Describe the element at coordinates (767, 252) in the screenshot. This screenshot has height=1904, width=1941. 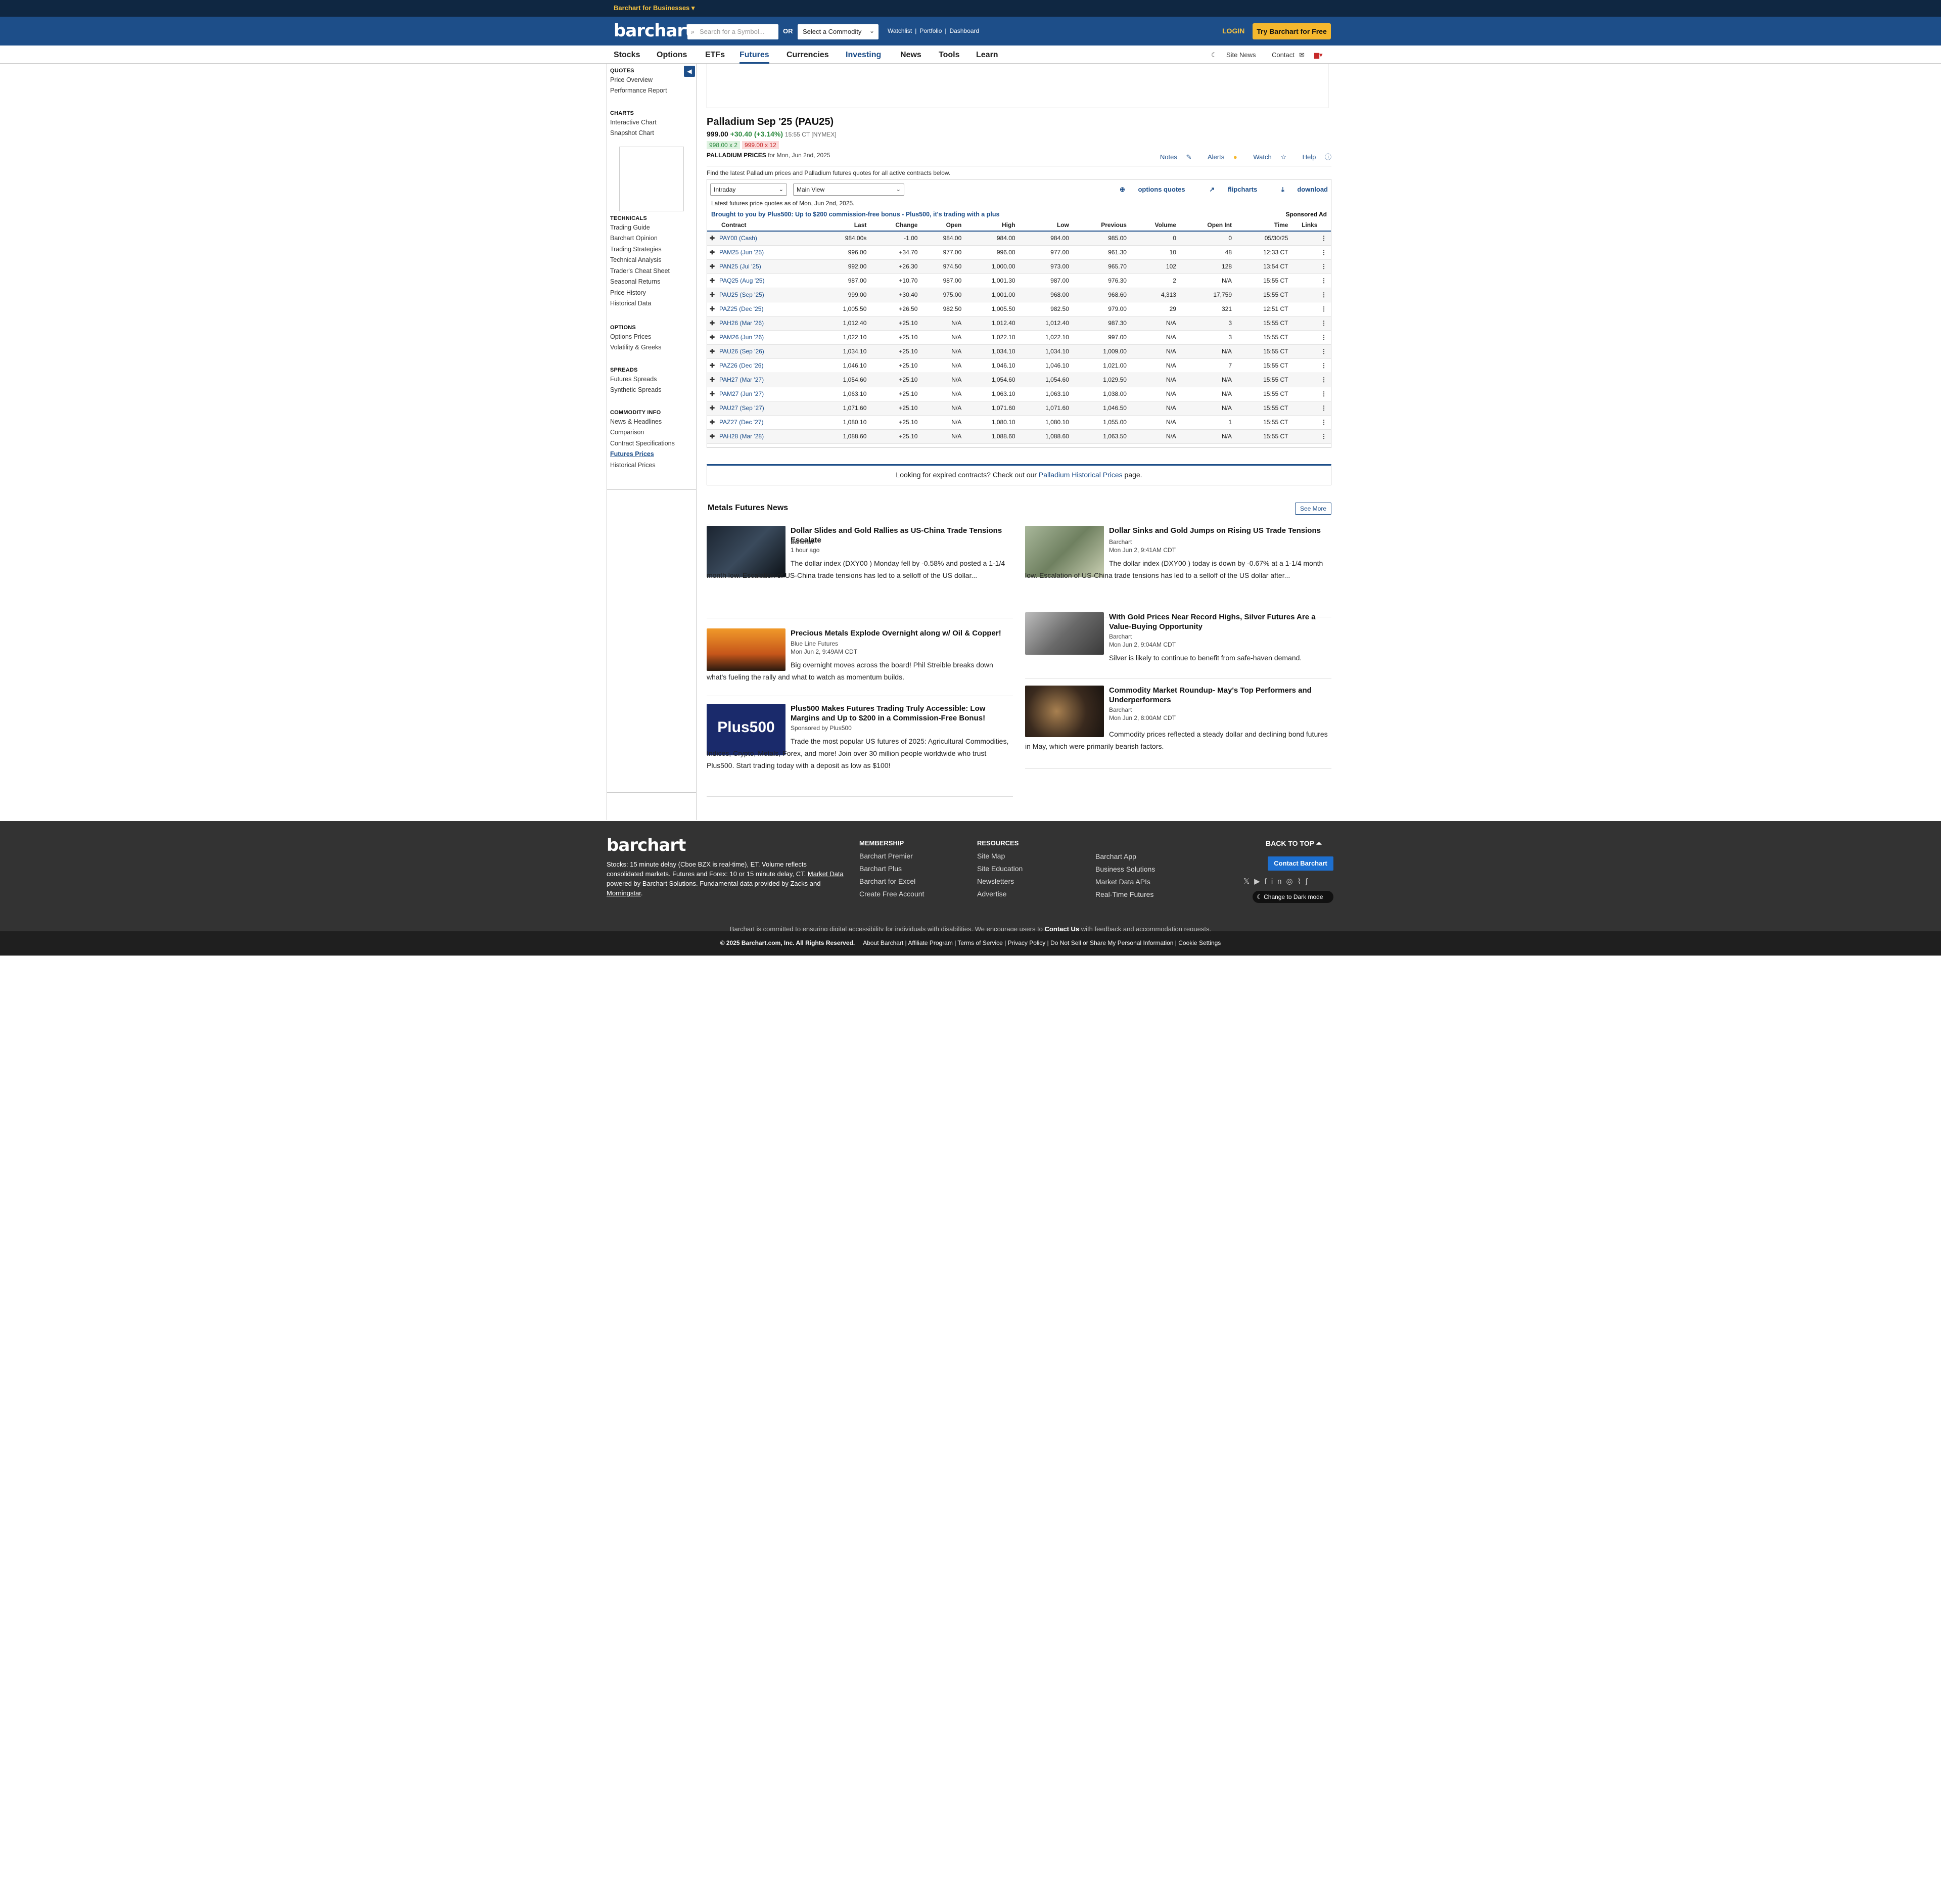
I see `contract-link: PAM25 (Jun '25)` at that location.